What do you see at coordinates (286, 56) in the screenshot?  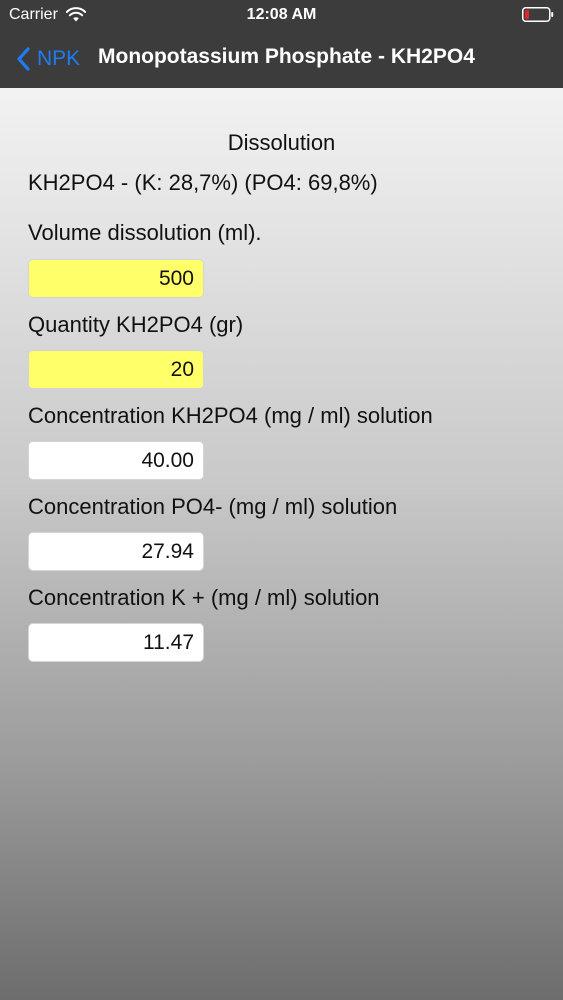 I see `page-title: Monopotassium Phosphate - KH2PO4` at bounding box center [286, 56].